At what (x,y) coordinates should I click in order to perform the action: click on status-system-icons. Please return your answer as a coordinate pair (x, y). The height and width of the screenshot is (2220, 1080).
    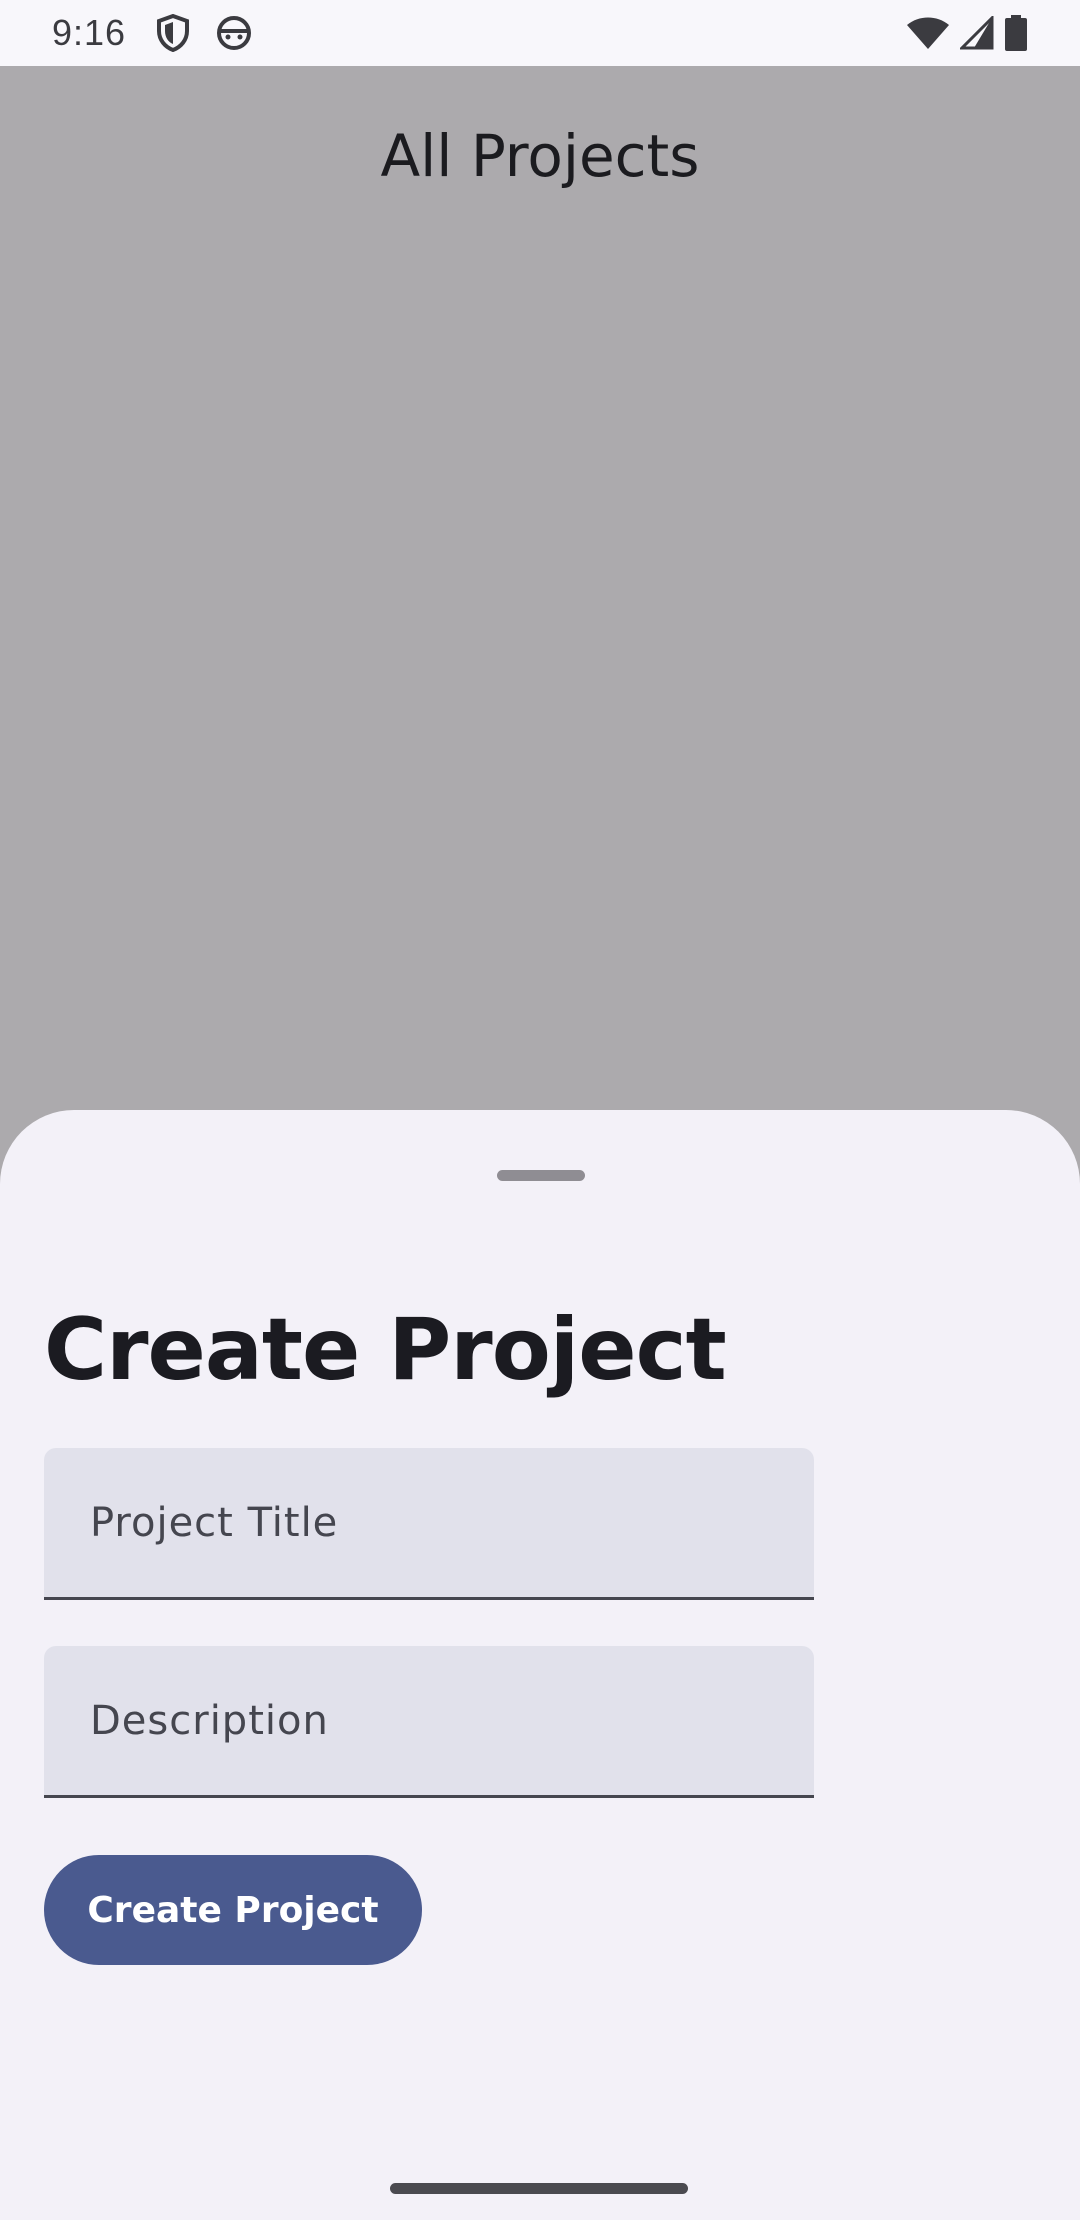
    Looking at the image, I should click on (967, 33).